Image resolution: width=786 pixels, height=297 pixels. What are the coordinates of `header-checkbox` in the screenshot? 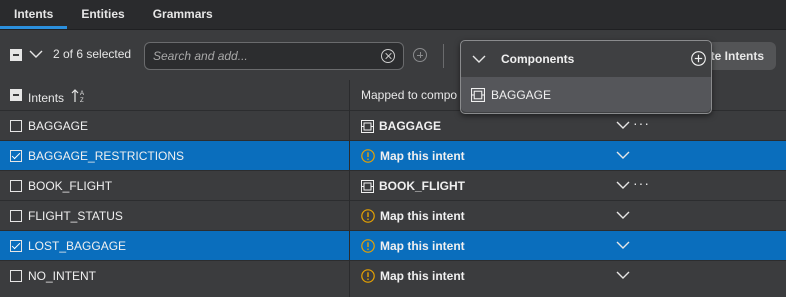 It's located at (16, 95).